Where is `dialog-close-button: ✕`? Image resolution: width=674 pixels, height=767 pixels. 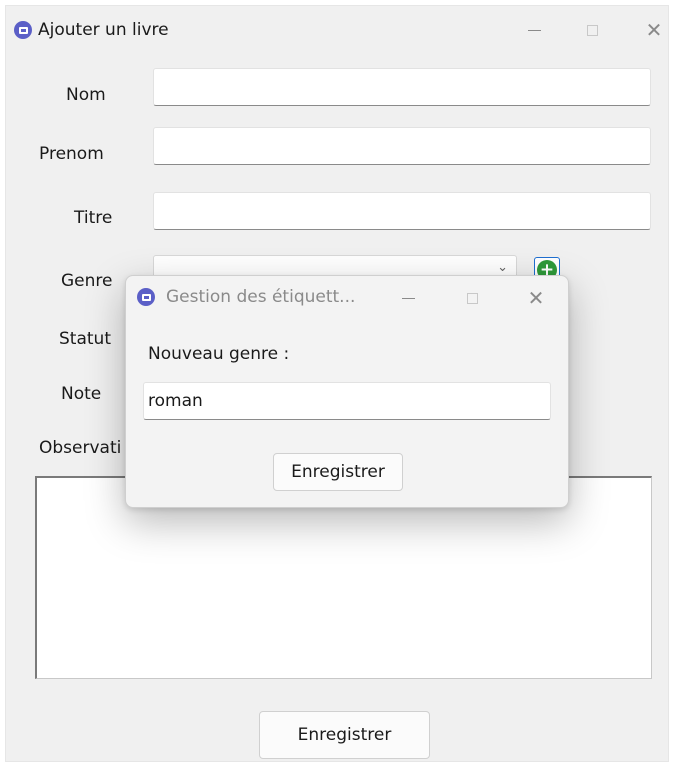
dialog-close-button: ✕ is located at coordinates (536, 298).